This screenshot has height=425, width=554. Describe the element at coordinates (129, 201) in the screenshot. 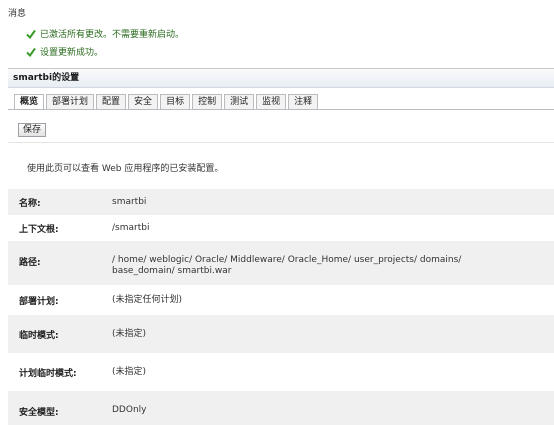

I see `property-value: smartbi` at that location.